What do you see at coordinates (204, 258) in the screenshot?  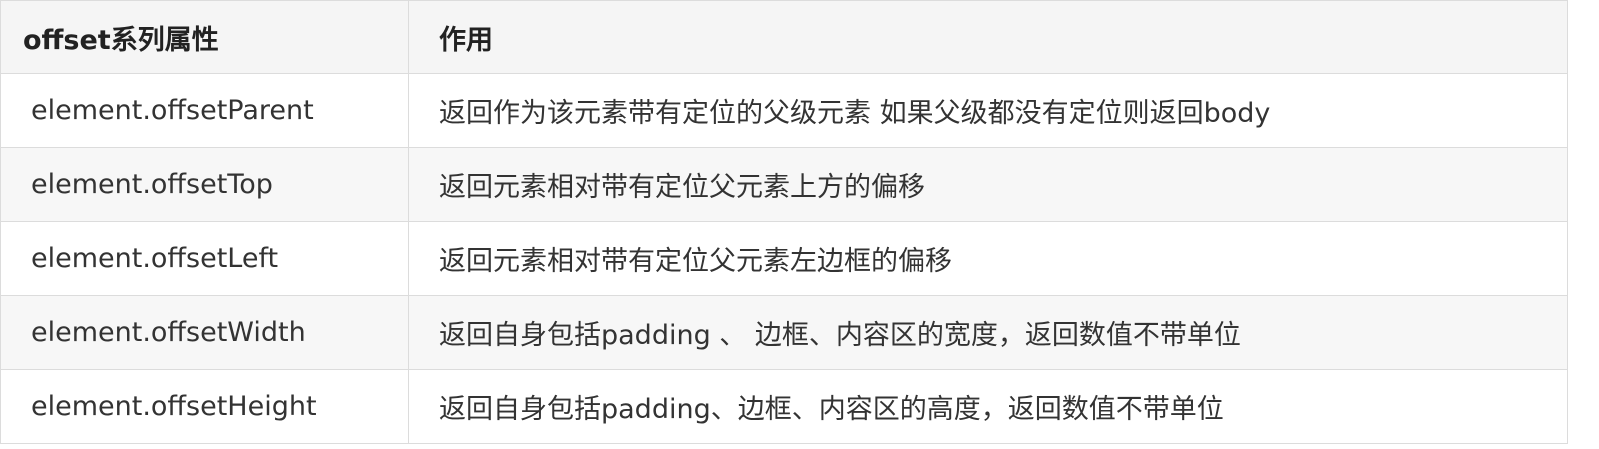 I see `cell-attribute: element.offsetLeft` at bounding box center [204, 258].